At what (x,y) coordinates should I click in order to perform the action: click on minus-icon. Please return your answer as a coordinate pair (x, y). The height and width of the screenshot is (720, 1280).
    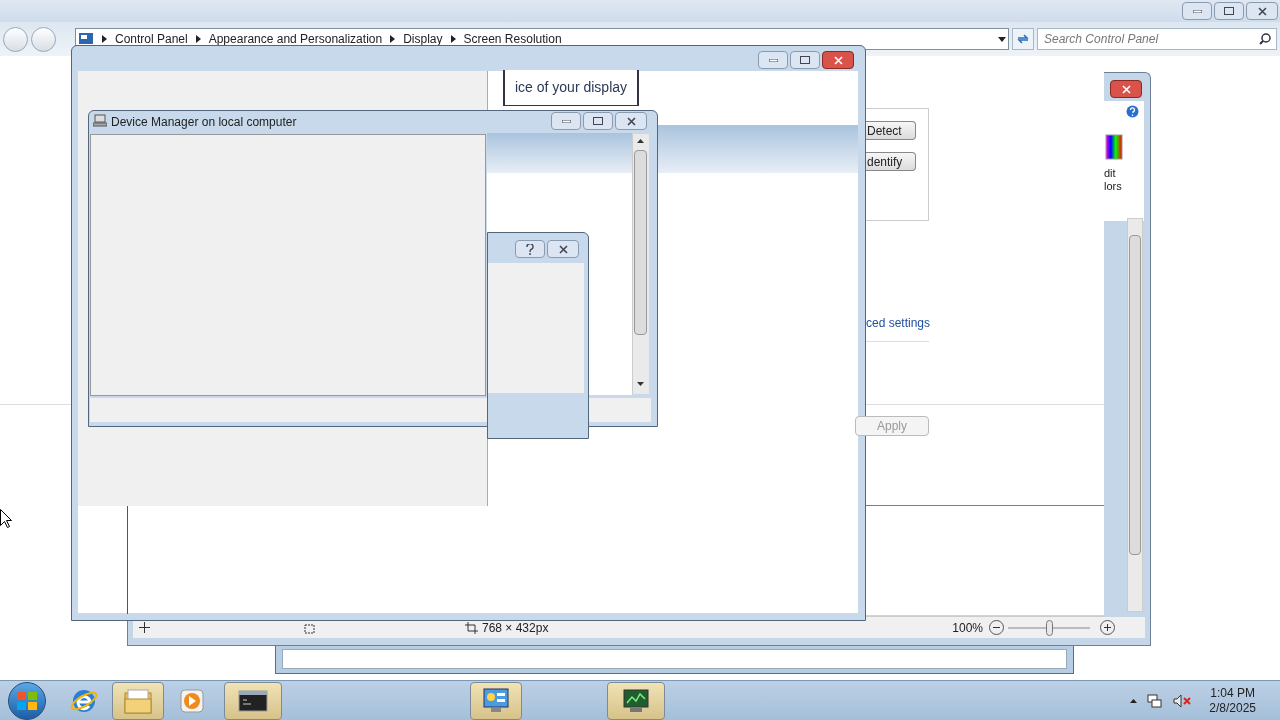
    Looking at the image, I should click on (996, 627).